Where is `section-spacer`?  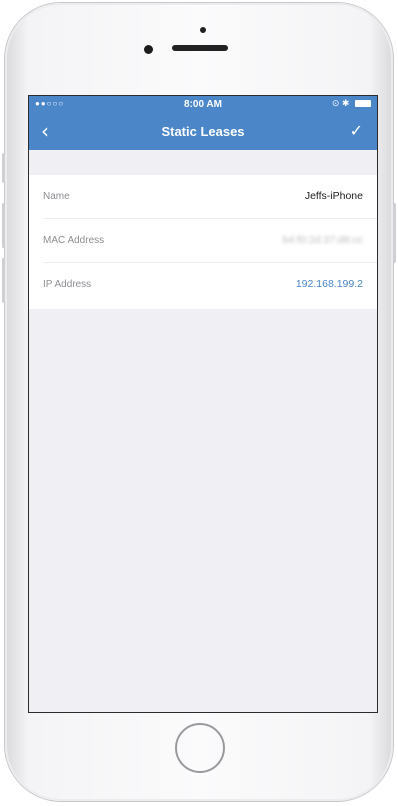
section-spacer is located at coordinates (203, 162).